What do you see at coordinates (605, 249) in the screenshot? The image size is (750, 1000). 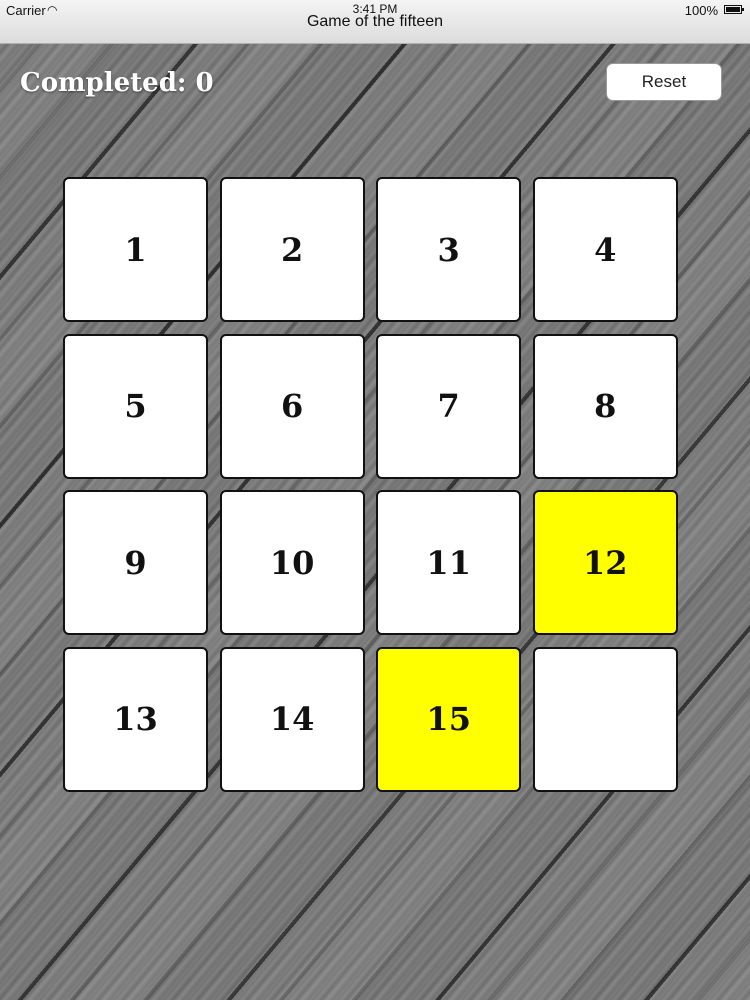 I see `tile: 4` at bounding box center [605, 249].